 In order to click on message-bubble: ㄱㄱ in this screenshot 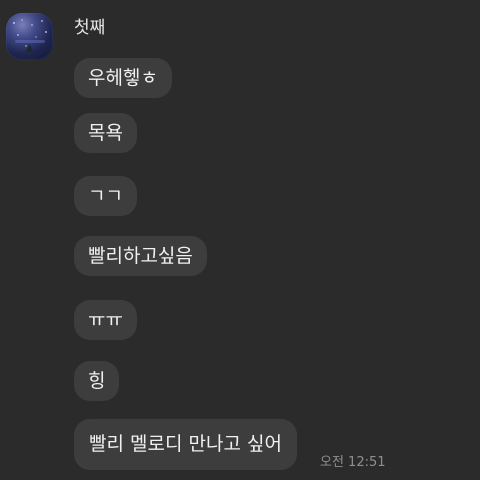, I will do `click(105, 196)`.